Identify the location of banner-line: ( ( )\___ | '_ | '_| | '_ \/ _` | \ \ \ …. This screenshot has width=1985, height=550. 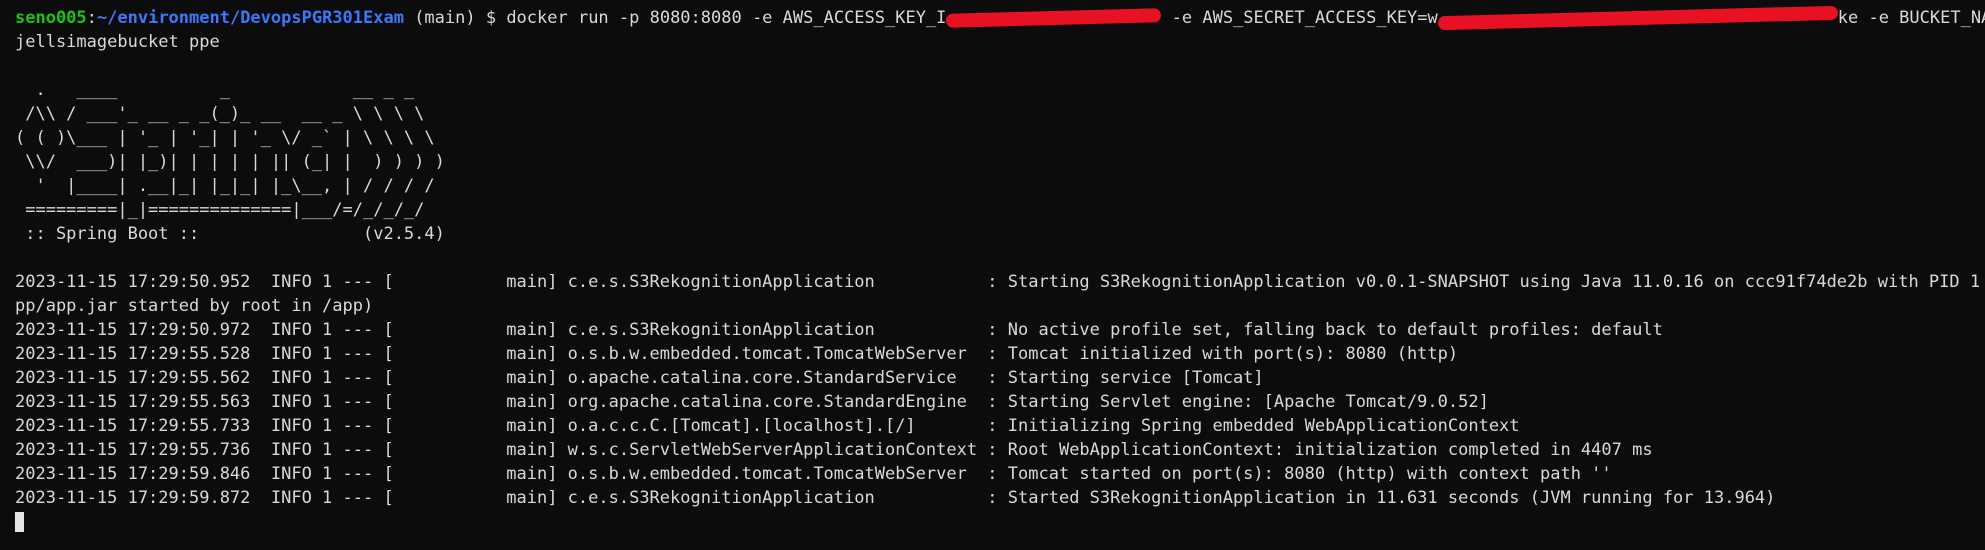
(225, 138).